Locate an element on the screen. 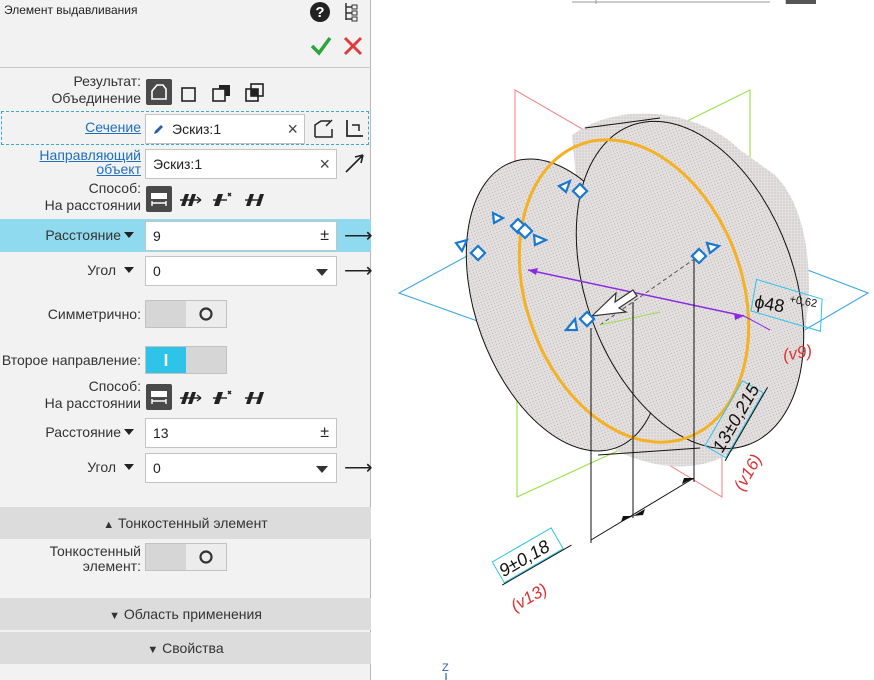  method2-value: На расстоянии is located at coordinates (92, 403).